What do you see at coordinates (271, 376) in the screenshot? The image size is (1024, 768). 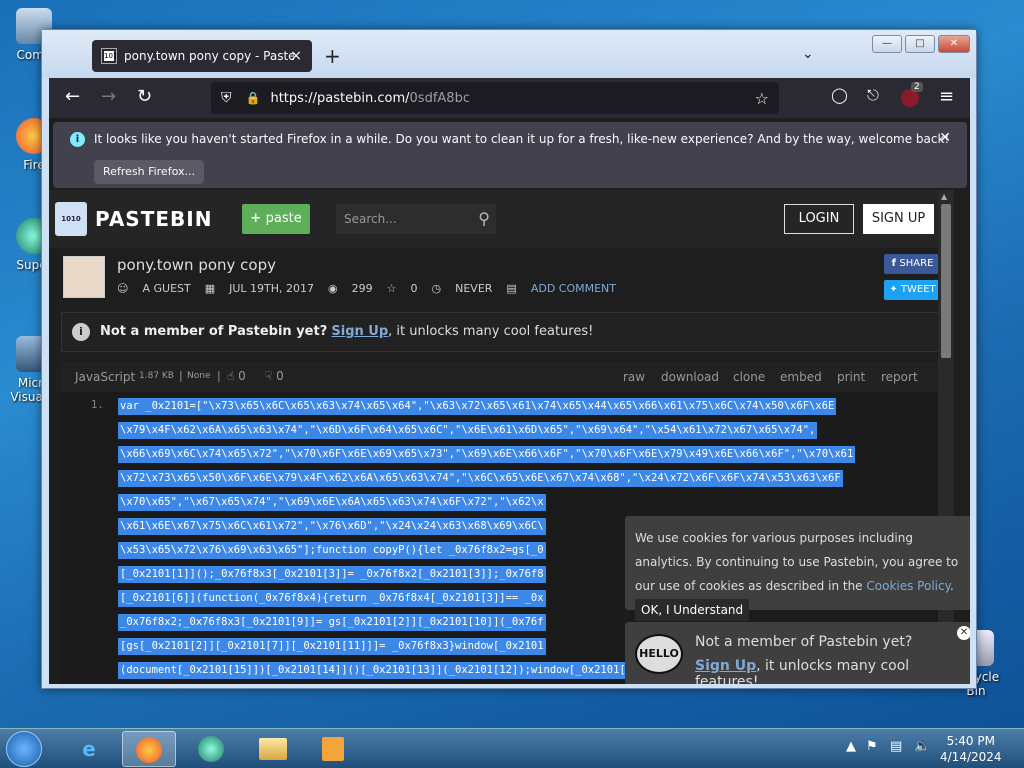 I see `thumbs-down-icon: ☟` at bounding box center [271, 376].